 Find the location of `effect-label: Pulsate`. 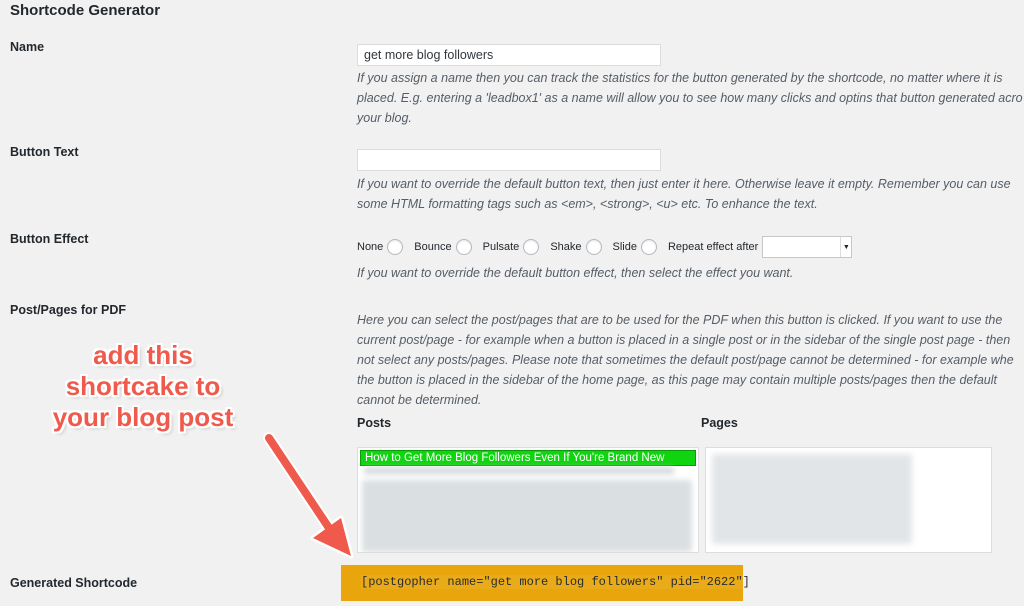

effect-label: Pulsate is located at coordinates (501, 247).